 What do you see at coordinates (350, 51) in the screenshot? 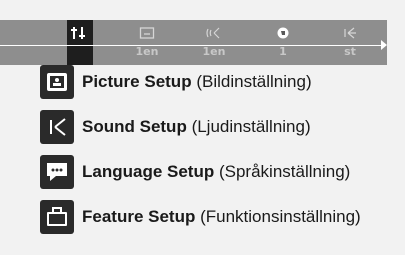
I see `tab-feature-label: st` at bounding box center [350, 51].